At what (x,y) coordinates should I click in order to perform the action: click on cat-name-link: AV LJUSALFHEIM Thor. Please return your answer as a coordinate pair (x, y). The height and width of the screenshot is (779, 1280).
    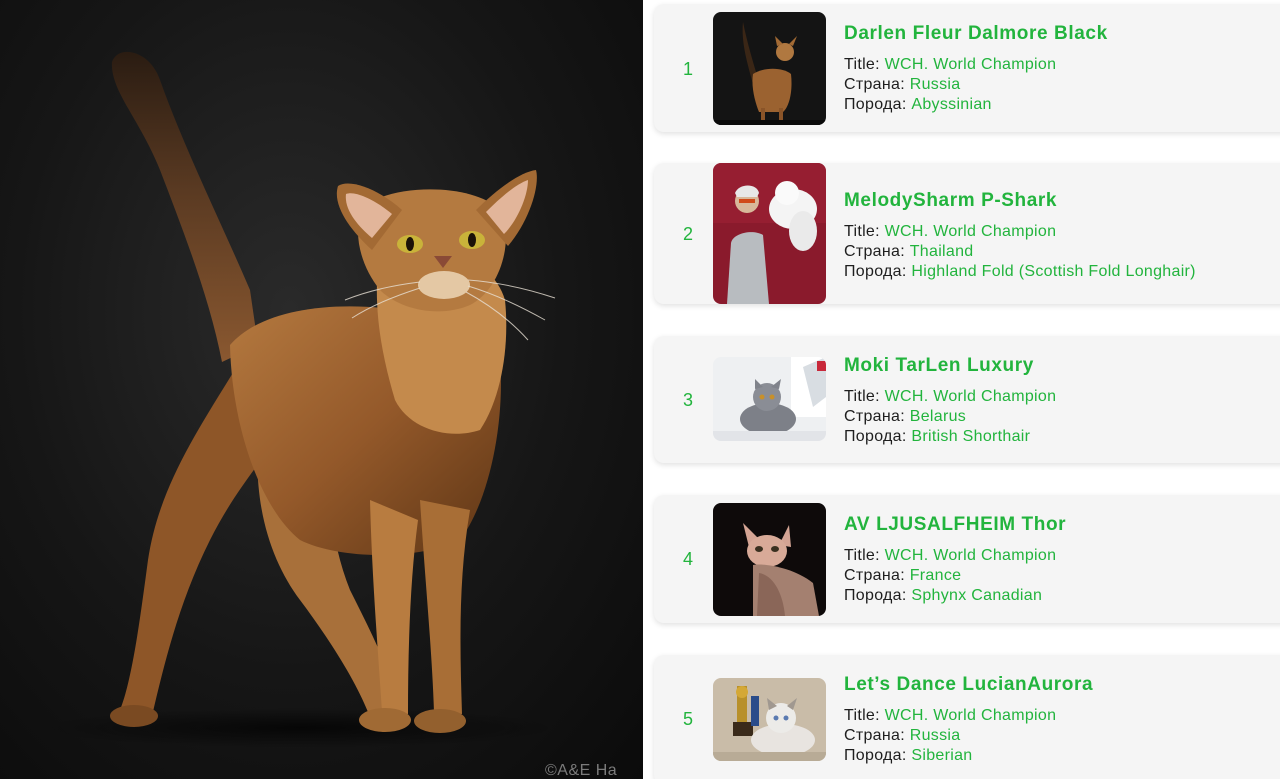
    Looking at the image, I should click on (955, 525).